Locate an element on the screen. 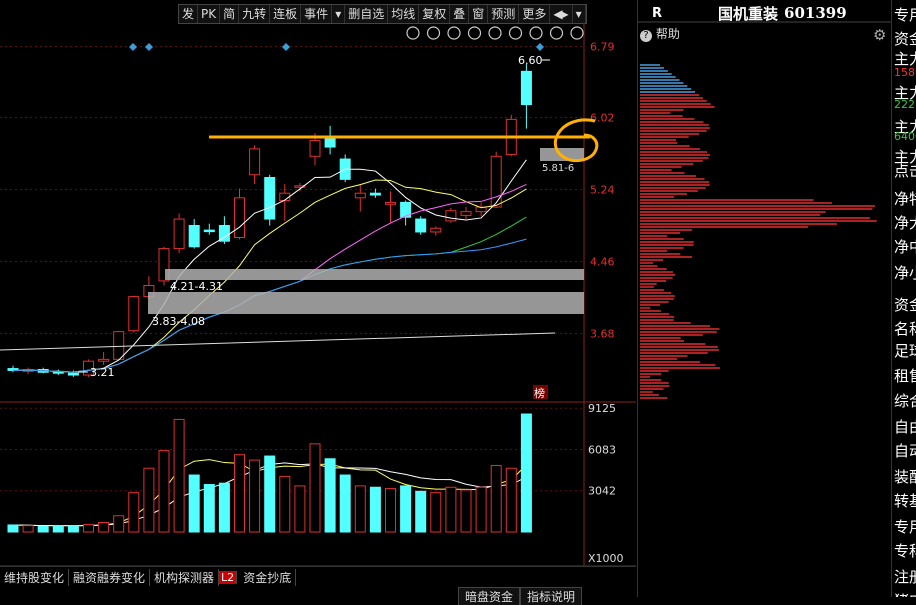 This screenshot has height=605, width=916. price-tick-label: 6.02 is located at coordinates (602, 118).